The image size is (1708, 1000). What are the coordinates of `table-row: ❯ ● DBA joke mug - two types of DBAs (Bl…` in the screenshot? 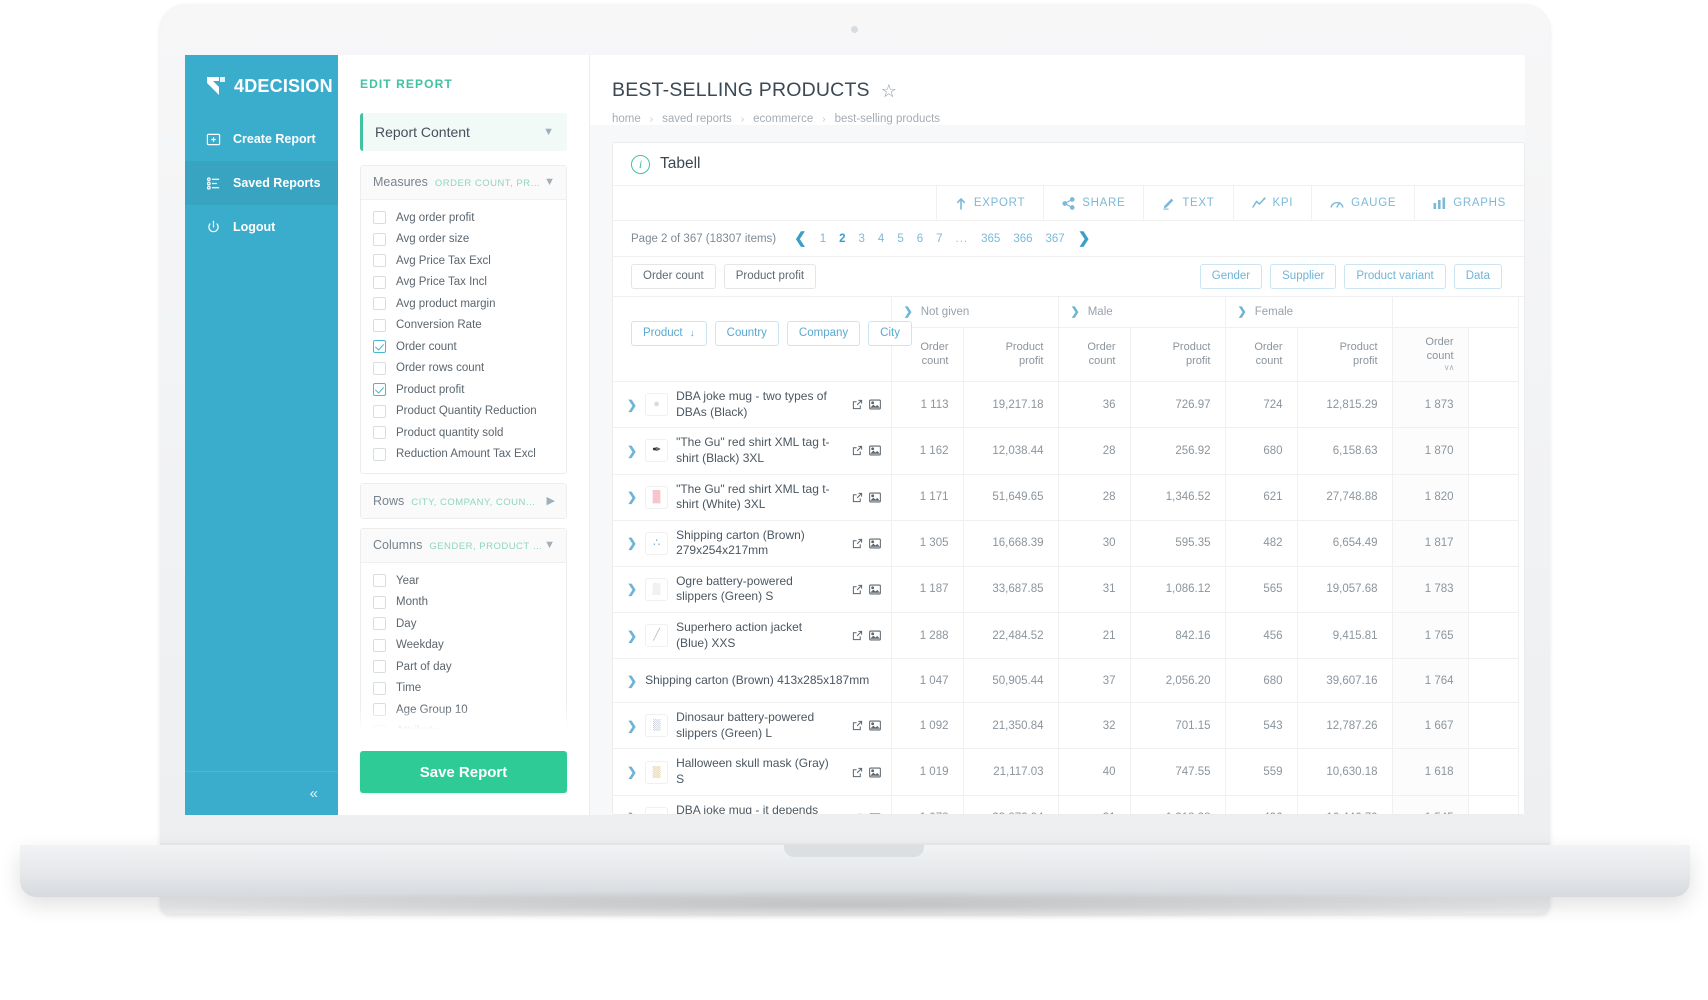 It's located at (1066, 405).